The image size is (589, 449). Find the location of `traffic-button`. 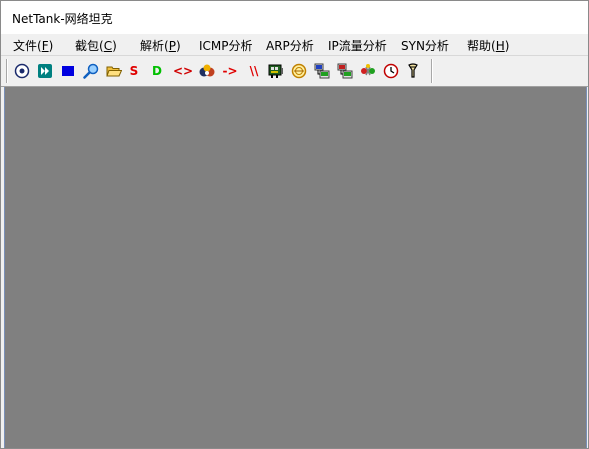

traffic-button is located at coordinates (345, 71).